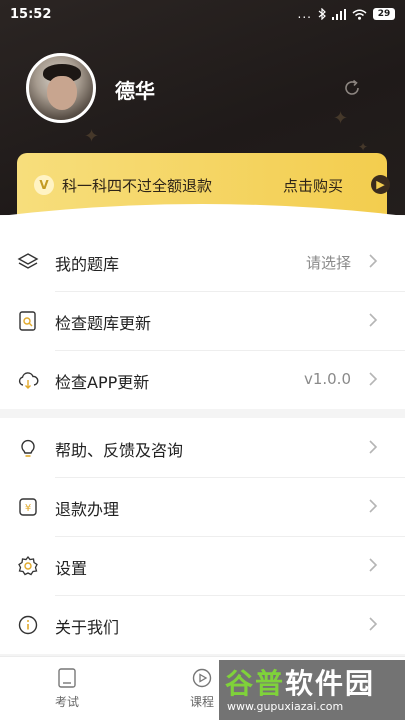 Image resolution: width=405 pixels, height=720 pixels. Describe the element at coordinates (67, 678) in the screenshot. I see `exam-icon` at that location.